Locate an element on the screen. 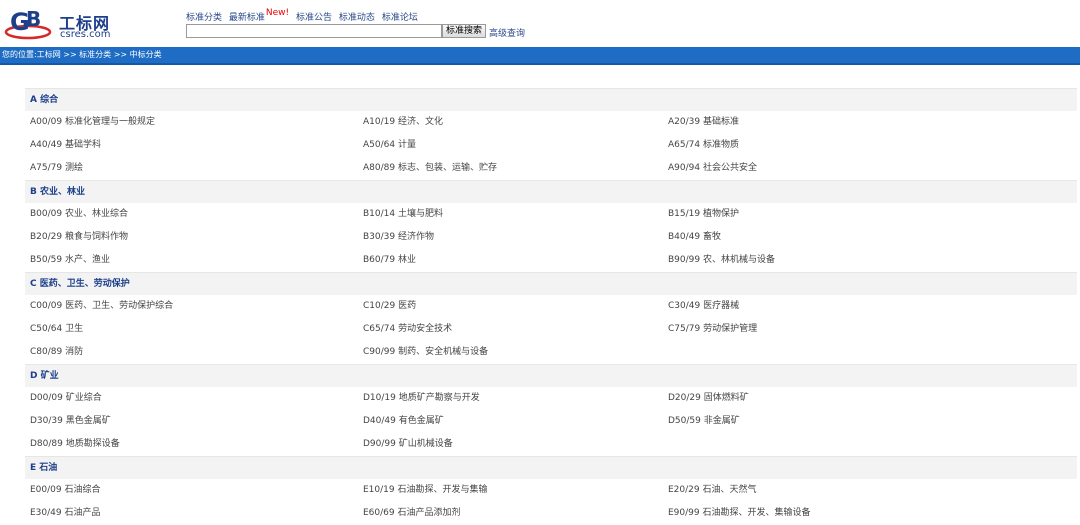  category-item: B00/09 农业、林业综合 is located at coordinates (79, 214).